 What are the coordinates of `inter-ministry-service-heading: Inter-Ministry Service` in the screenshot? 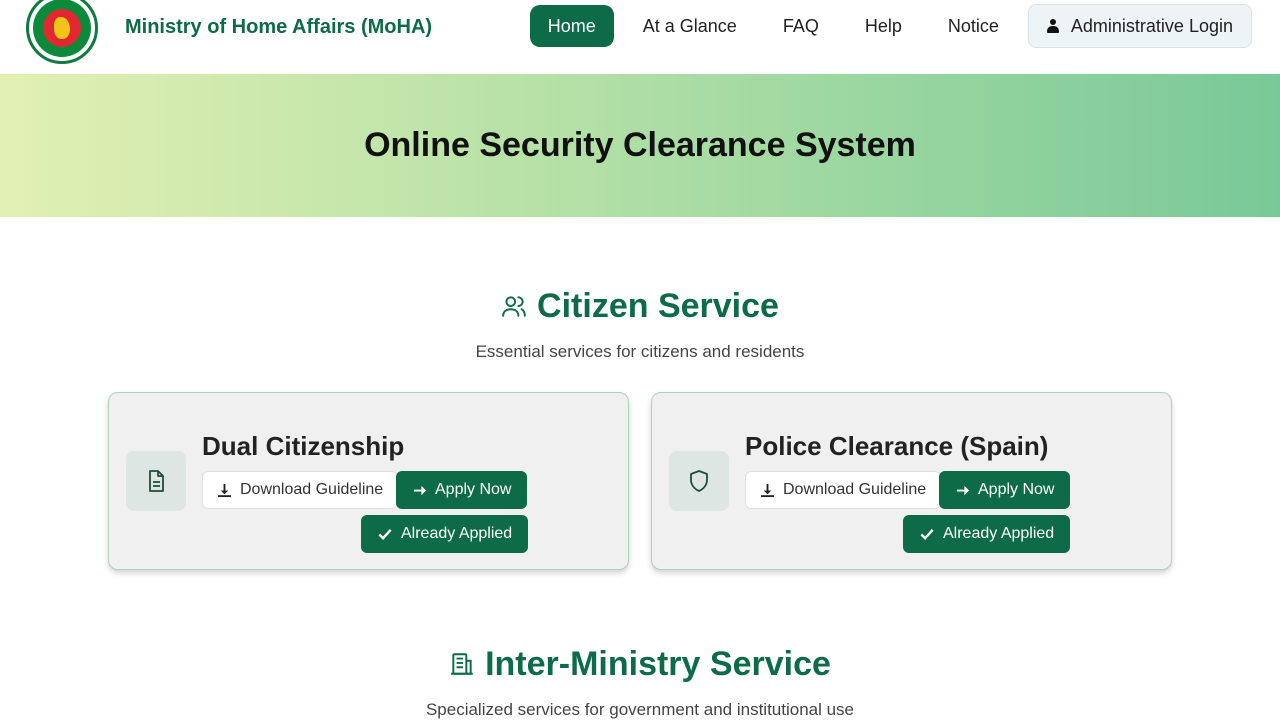 It's located at (640, 664).